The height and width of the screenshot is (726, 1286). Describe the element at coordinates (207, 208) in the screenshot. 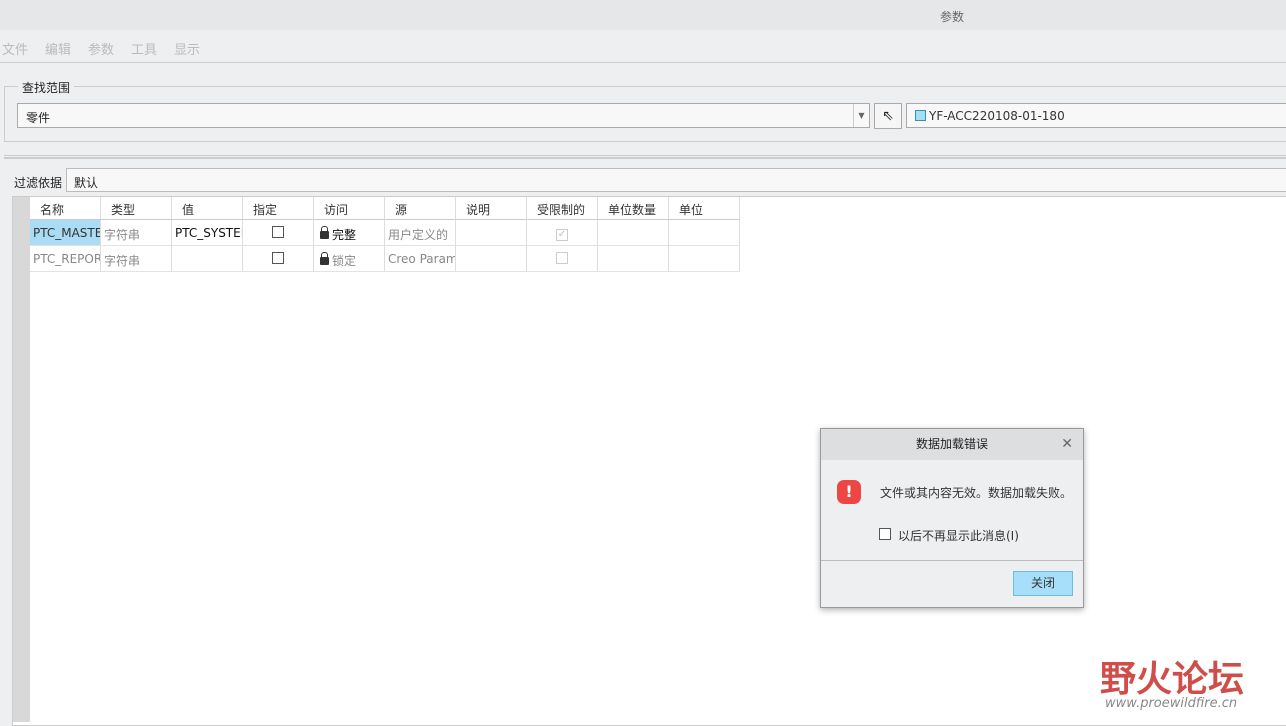

I see `column-header-value: 值` at that location.